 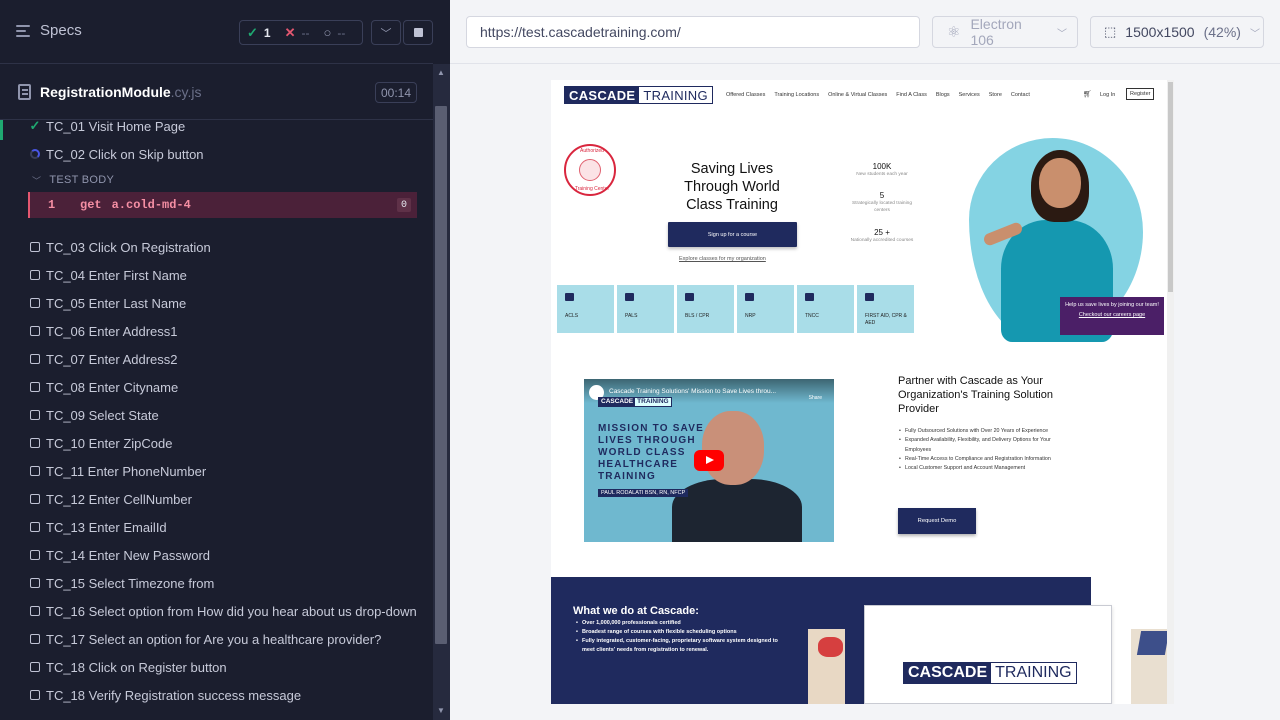 I want to click on check-icon: ✓, so click(x=35, y=125).